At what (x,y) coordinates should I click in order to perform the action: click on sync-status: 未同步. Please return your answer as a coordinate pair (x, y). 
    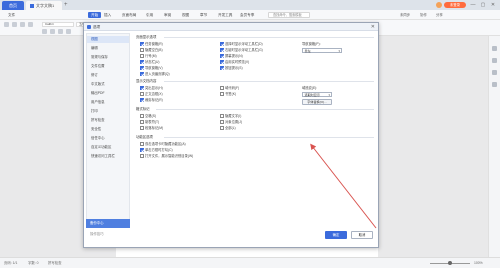
    Looking at the image, I should click on (405, 15).